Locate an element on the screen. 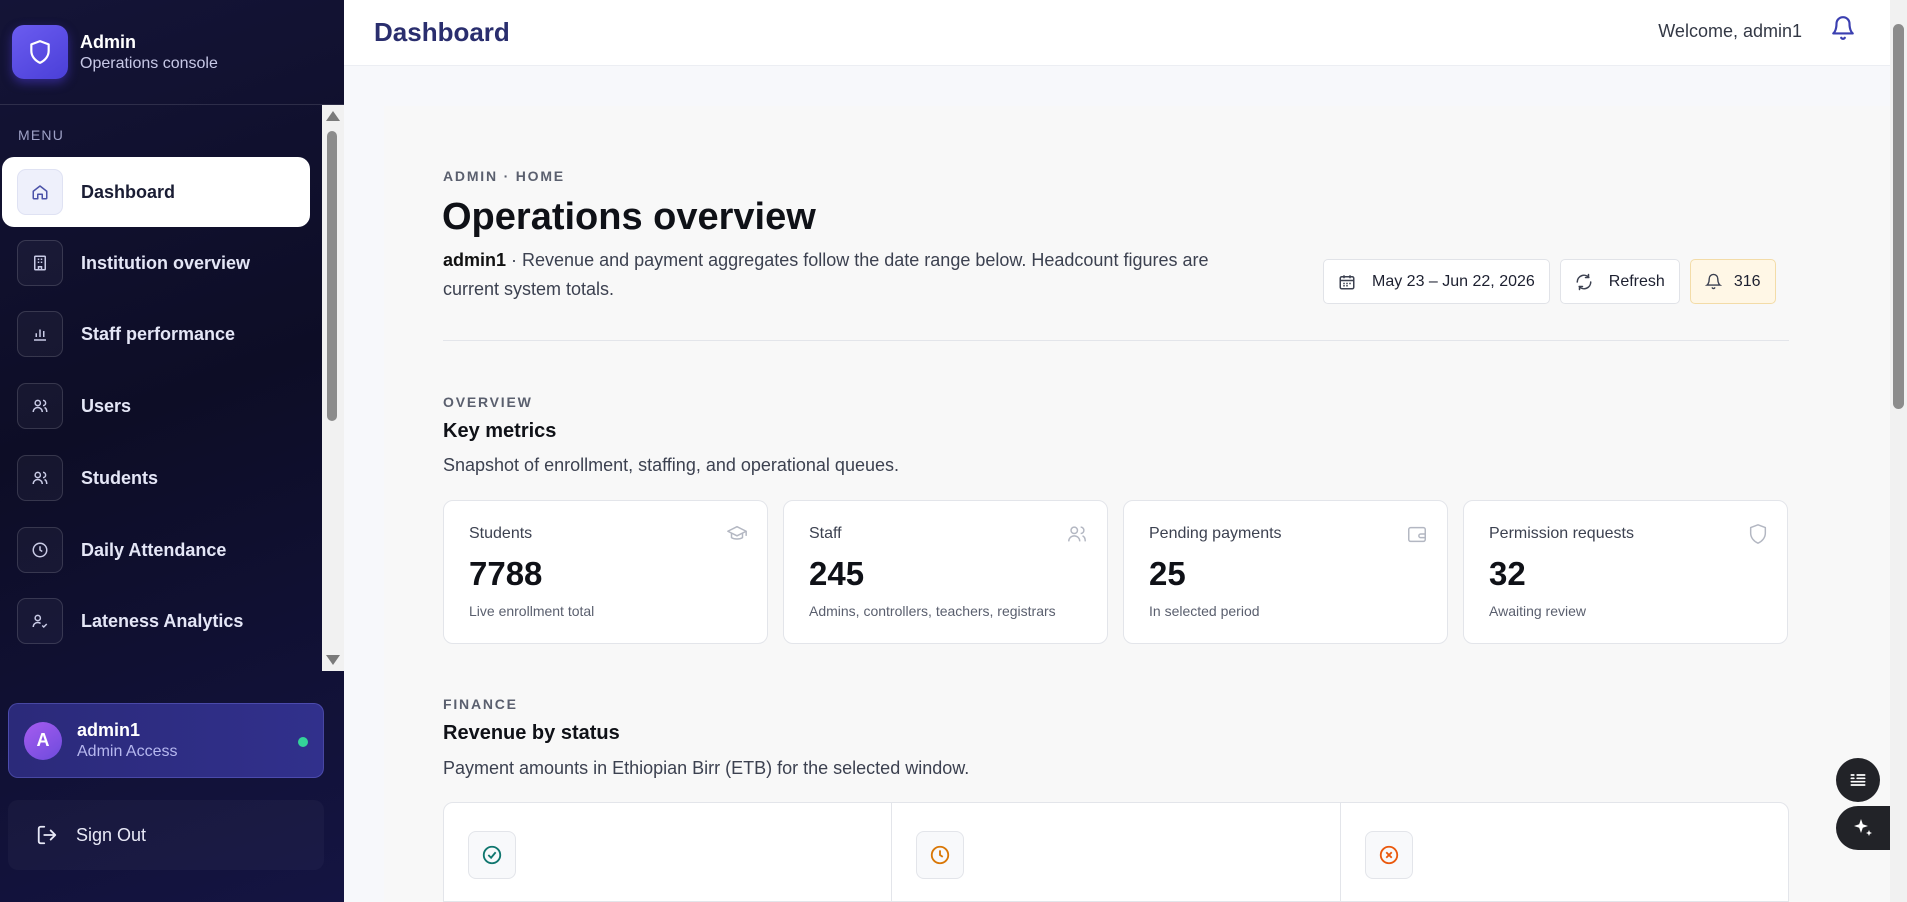 Image resolution: width=1907 pixels, height=902 pixels. shield-logo-icon is located at coordinates (40, 52).